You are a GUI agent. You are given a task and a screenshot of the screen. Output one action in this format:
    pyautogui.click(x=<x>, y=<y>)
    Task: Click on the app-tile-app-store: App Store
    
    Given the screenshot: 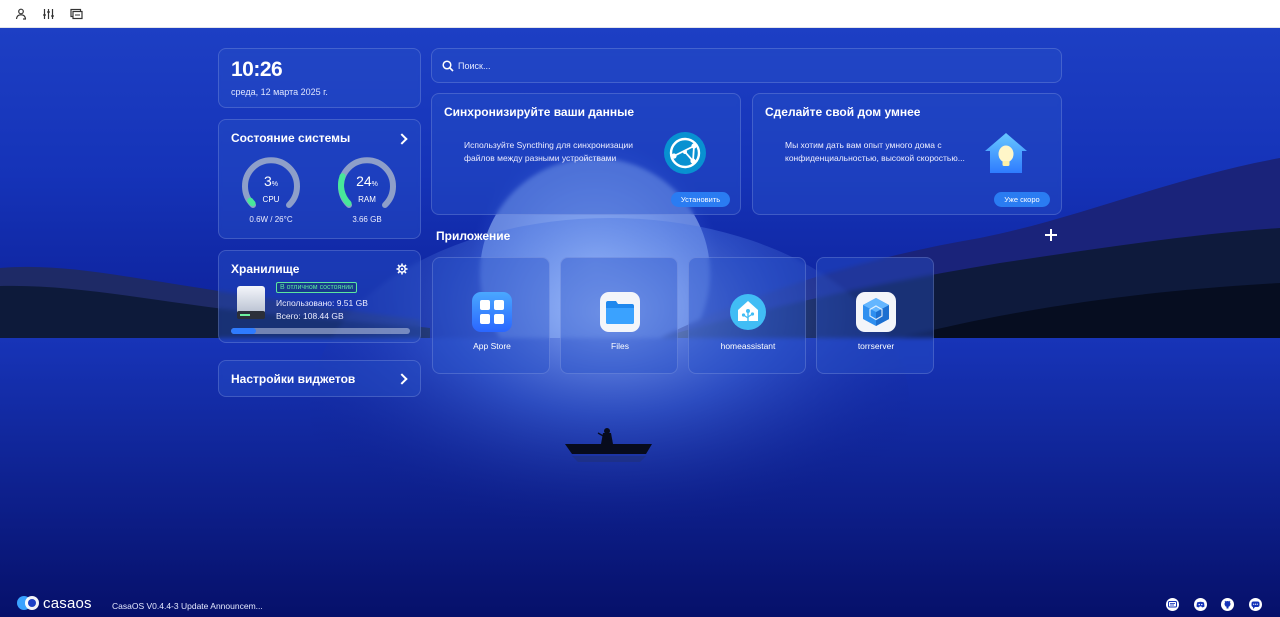 What is the action you would take?
    pyautogui.click(x=491, y=315)
    